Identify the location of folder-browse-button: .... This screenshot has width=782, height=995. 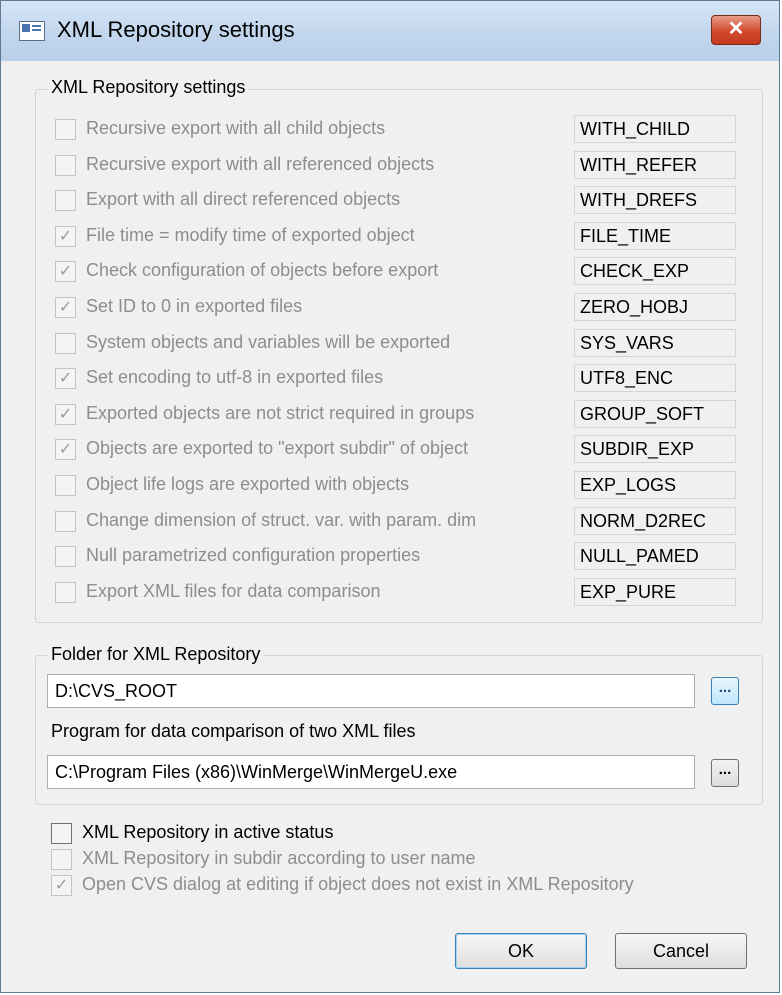
(725, 691).